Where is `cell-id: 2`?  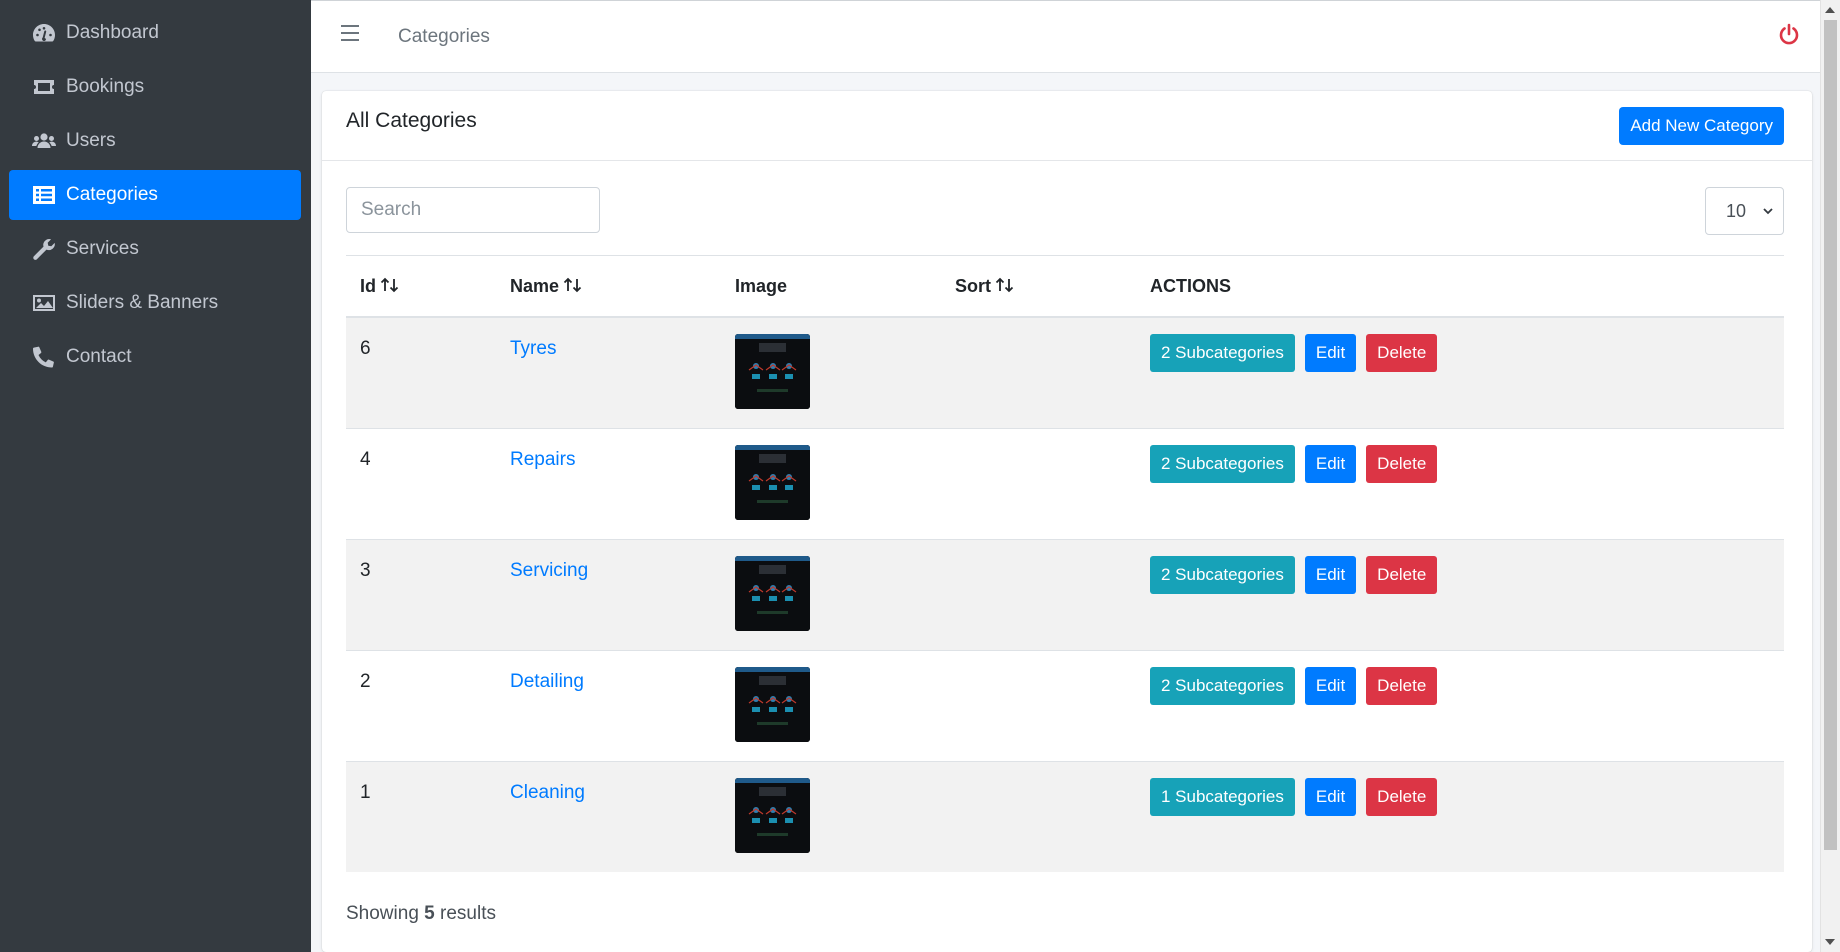
cell-id: 2 is located at coordinates (421, 705).